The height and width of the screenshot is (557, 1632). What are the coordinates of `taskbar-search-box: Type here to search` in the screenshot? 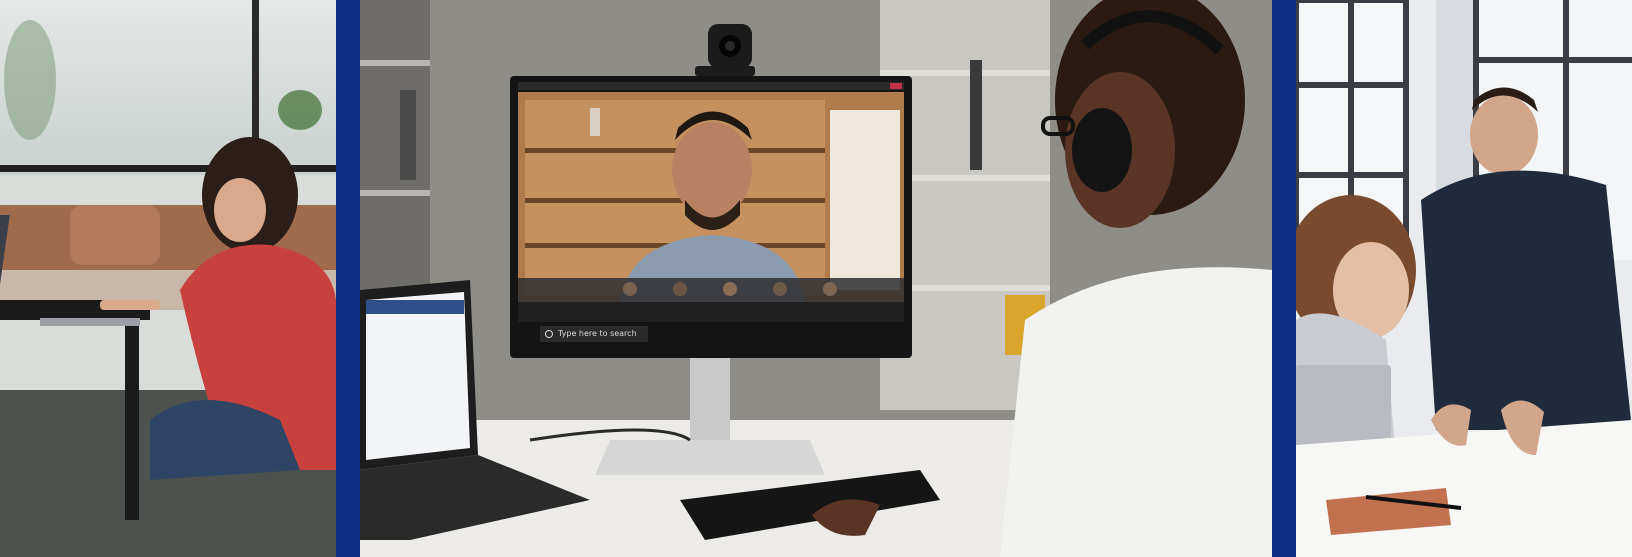 It's located at (594, 334).